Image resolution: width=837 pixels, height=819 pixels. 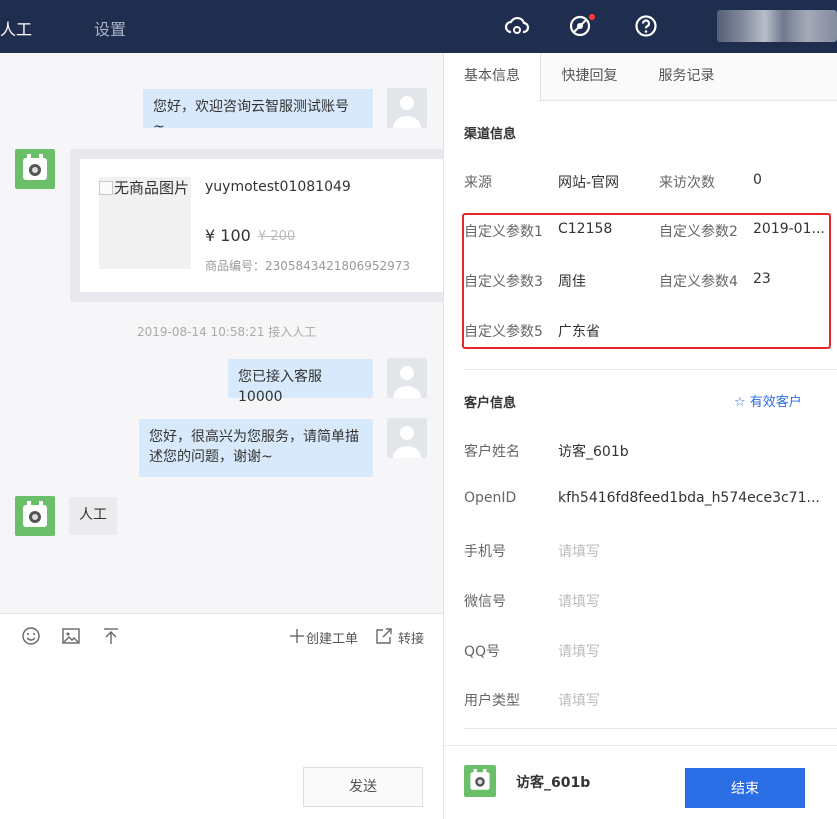 I want to click on message-agent-connected: 您已接入客服10000, so click(x=300, y=382).